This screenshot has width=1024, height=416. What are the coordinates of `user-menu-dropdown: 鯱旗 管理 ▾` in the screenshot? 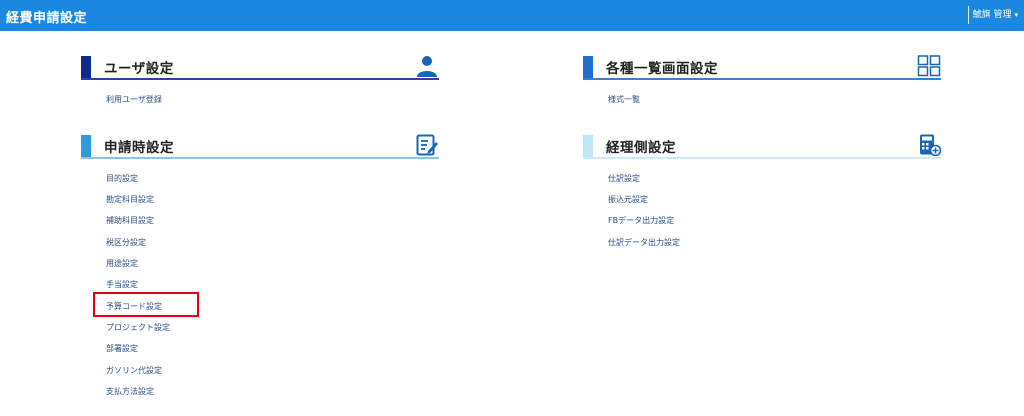 It's located at (992, 15).